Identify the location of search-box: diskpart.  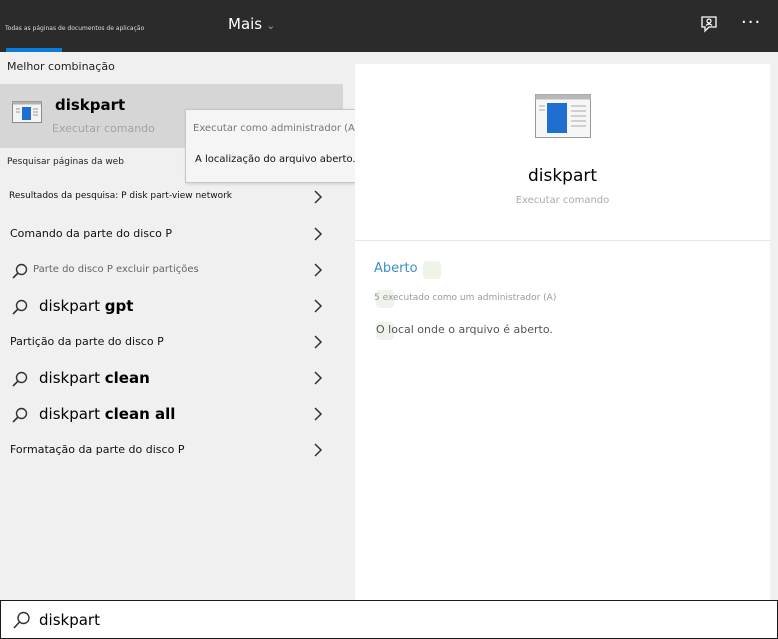
(389, 619).